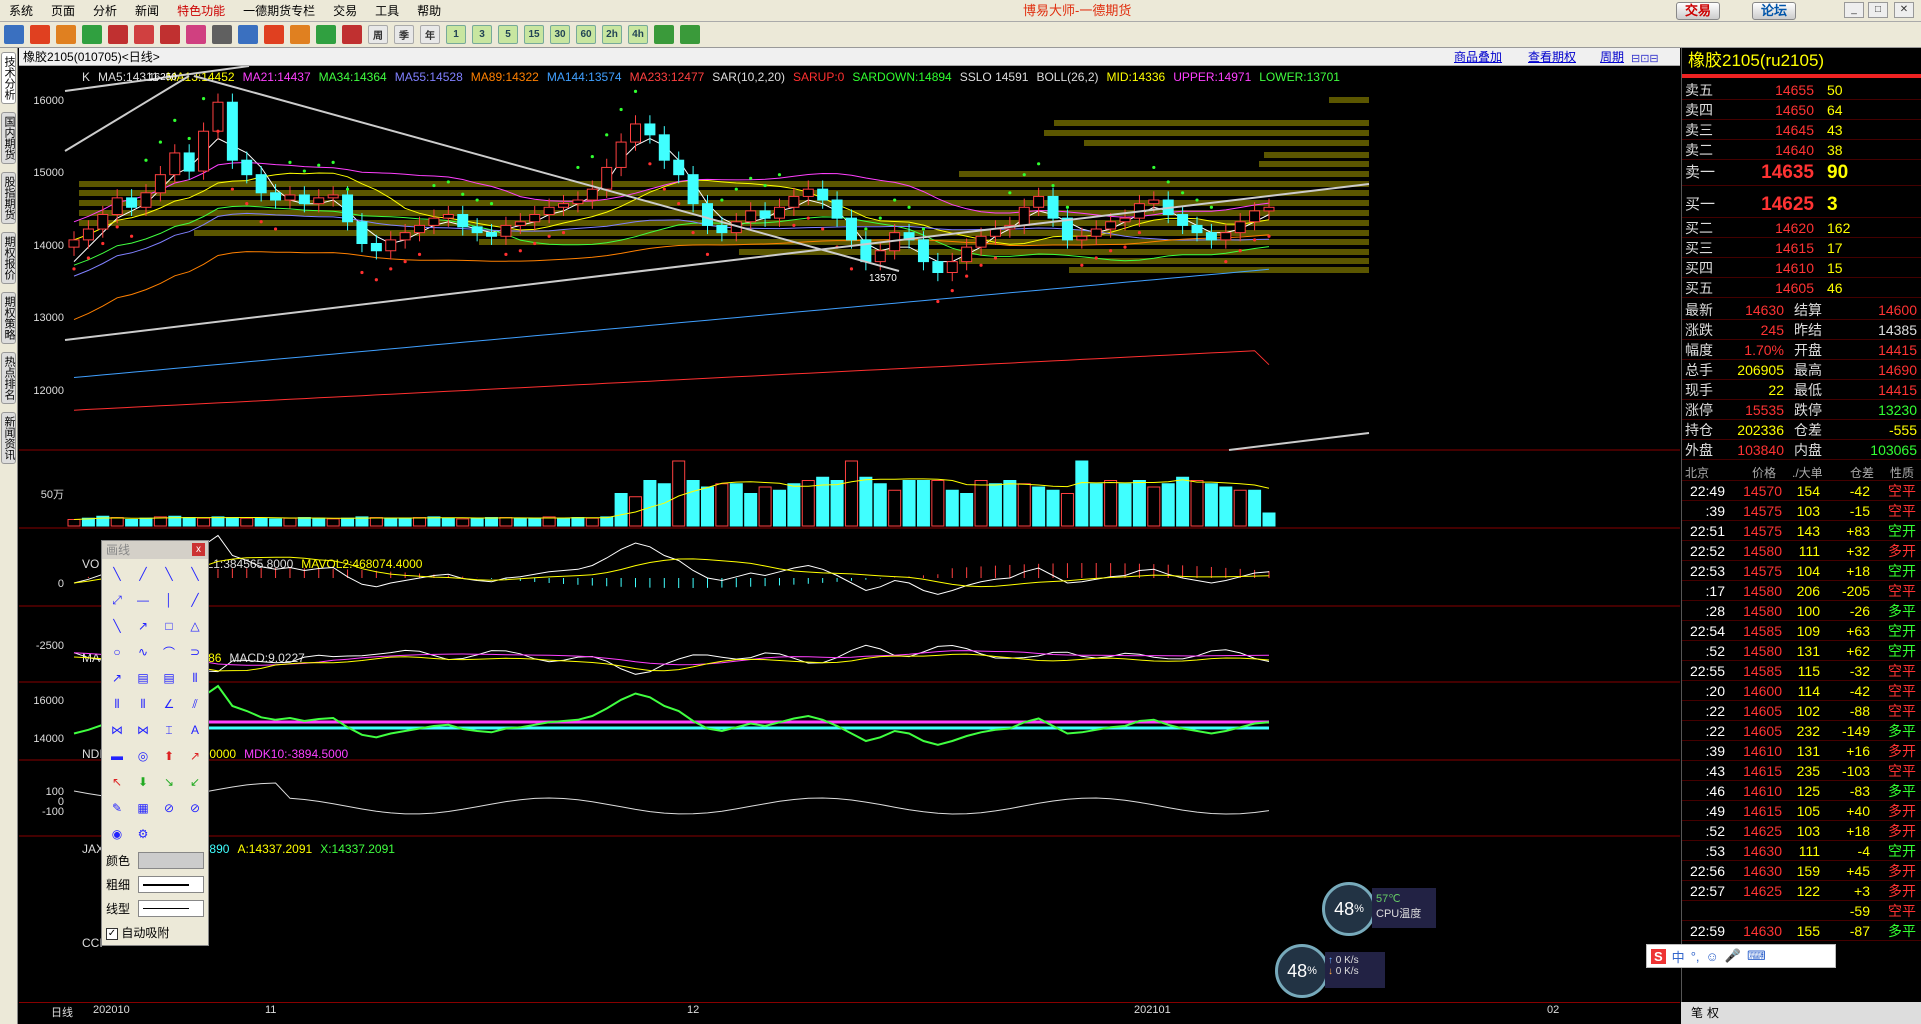 The width and height of the screenshot is (1921, 1024). Describe the element at coordinates (279, 11) in the screenshot. I see `menu-item: 一德期货专栏` at that location.